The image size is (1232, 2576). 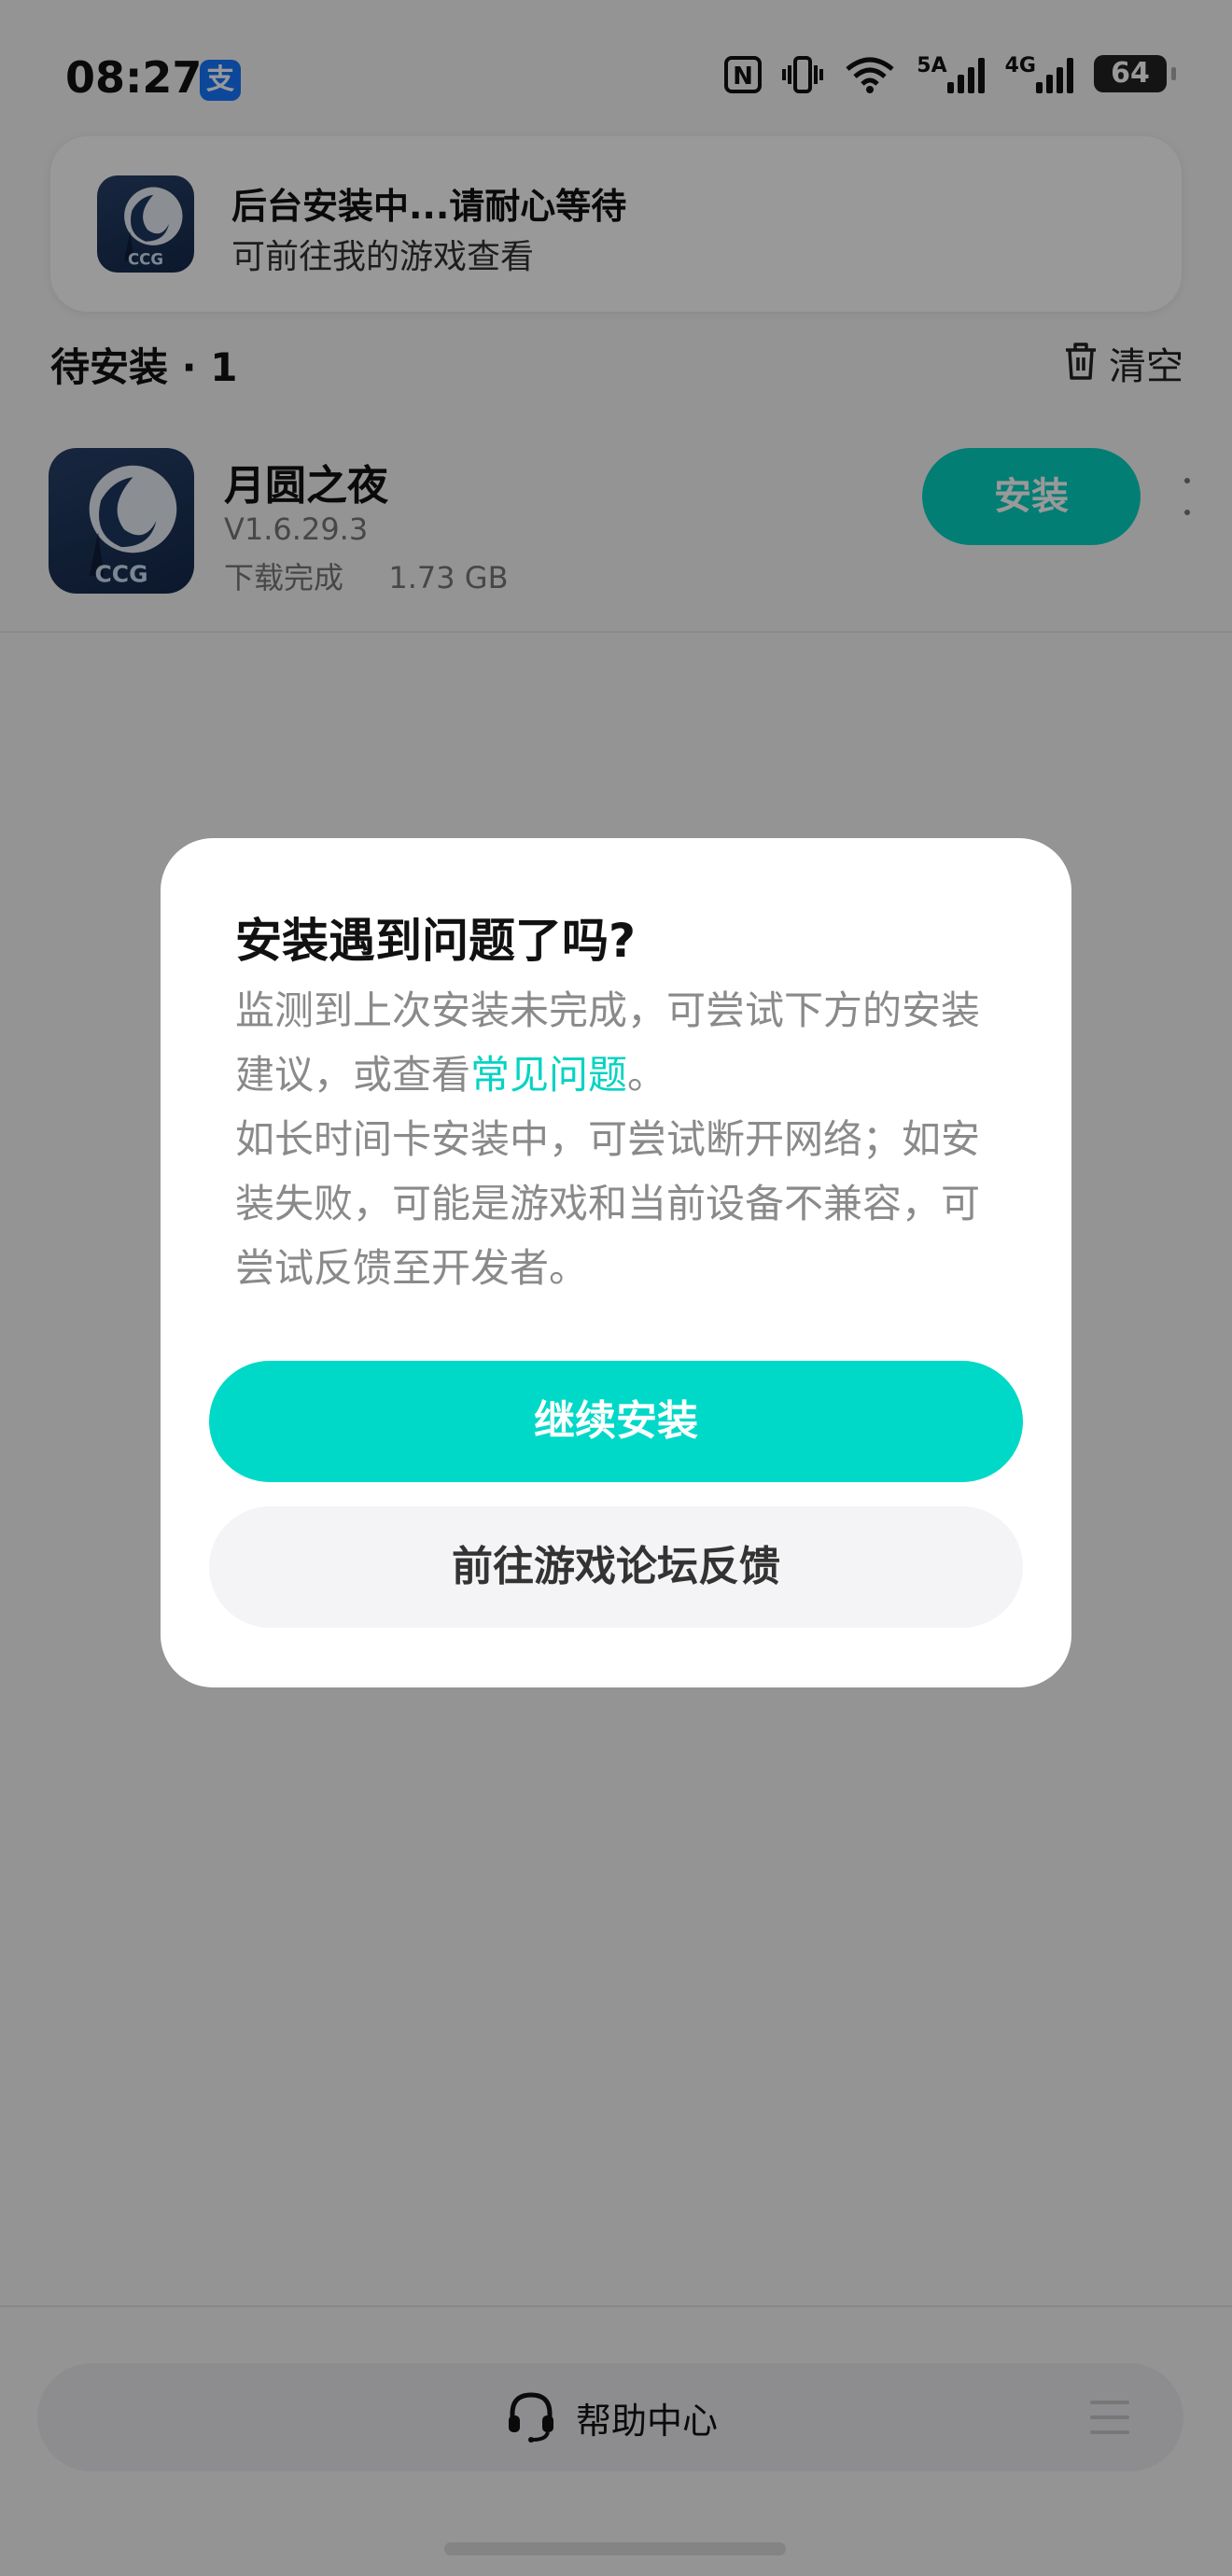 I want to click on continue-install-button: 继续安装, so click(x=616, y=1421).